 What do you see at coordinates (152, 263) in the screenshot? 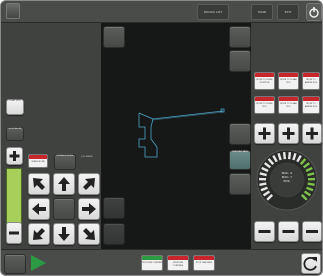
I see `test-run-button: TEST RUN CONFIRM` at bounding box center [152, 263].